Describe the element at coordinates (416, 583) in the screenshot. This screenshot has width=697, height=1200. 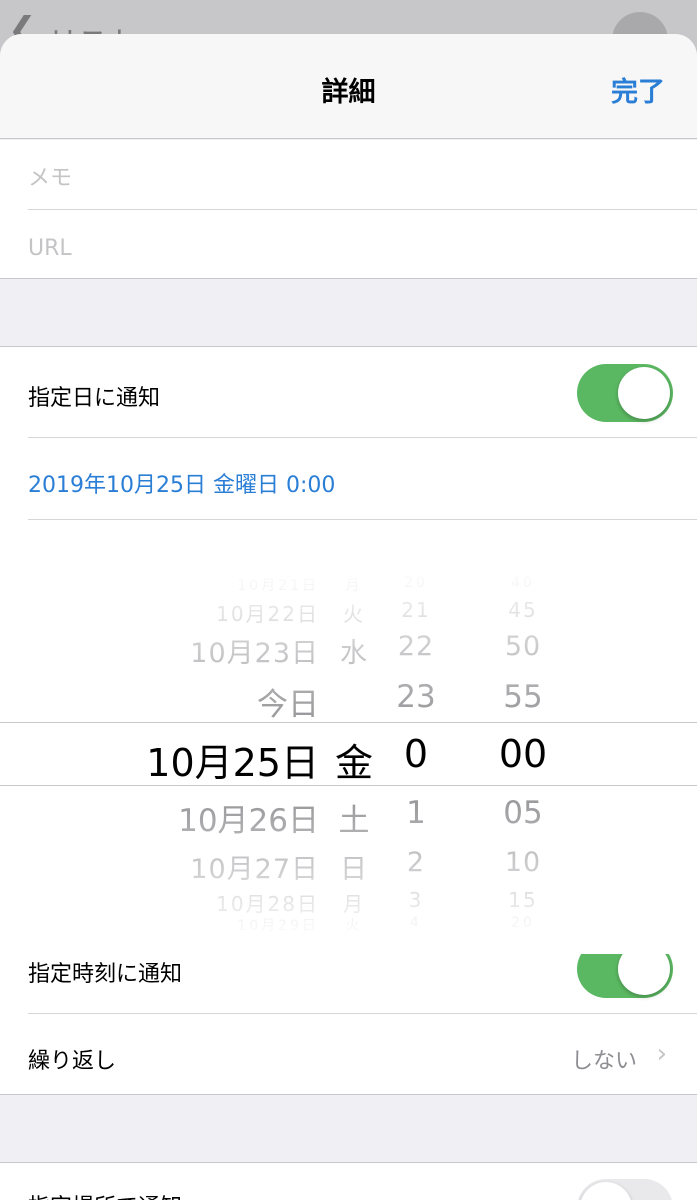
I see `picker-hour-cell: 20` at that location.